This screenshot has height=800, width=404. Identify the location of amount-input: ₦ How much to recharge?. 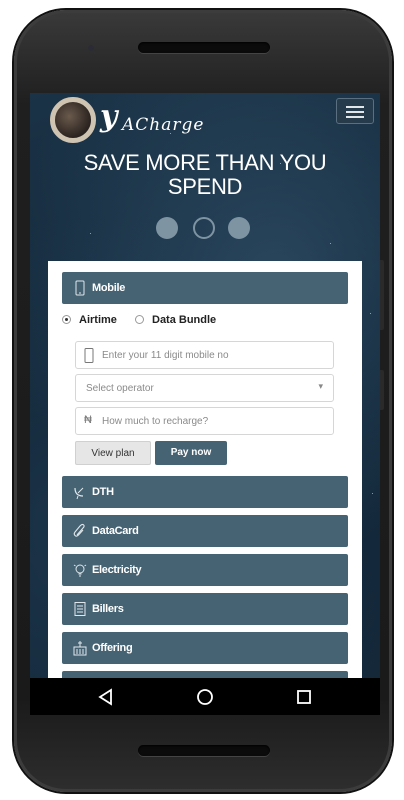
(204, 421).